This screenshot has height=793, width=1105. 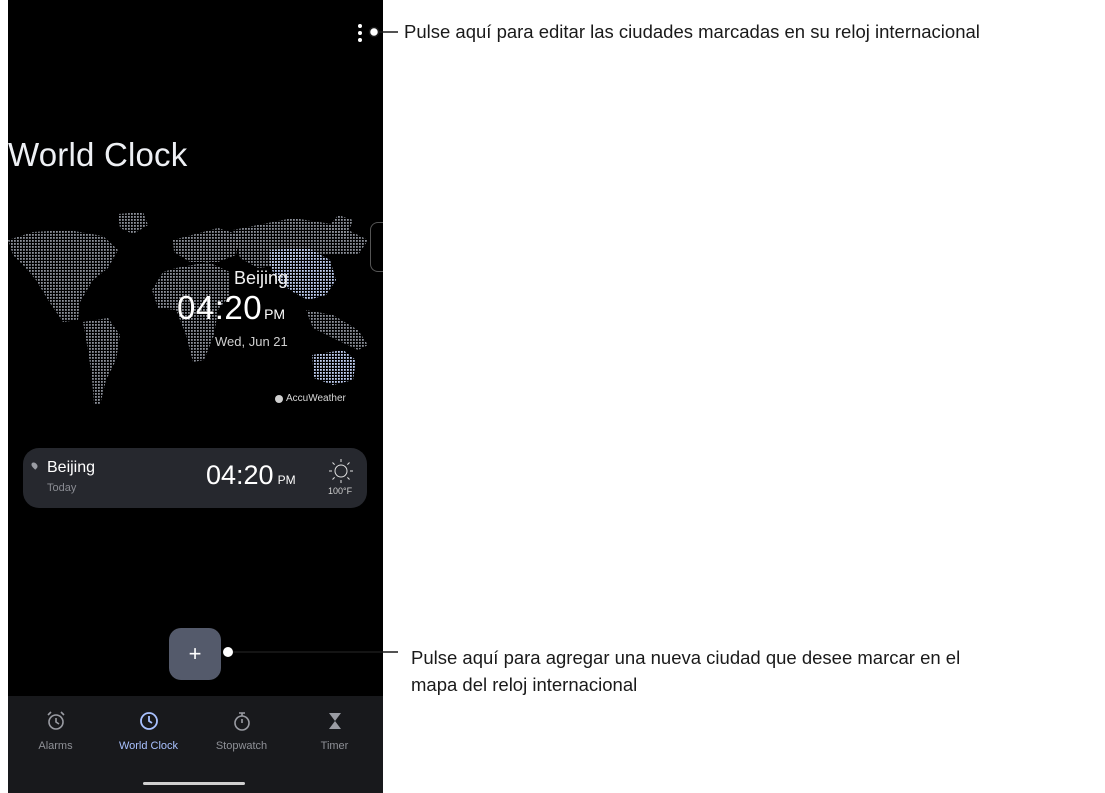 I want to click on menu-callout-dot, so click(x=374, y=32).